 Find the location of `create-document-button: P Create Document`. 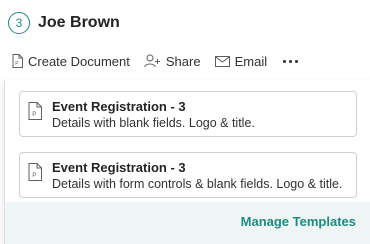

create-document-button: P Create Document is located at coordinates (71, 61).